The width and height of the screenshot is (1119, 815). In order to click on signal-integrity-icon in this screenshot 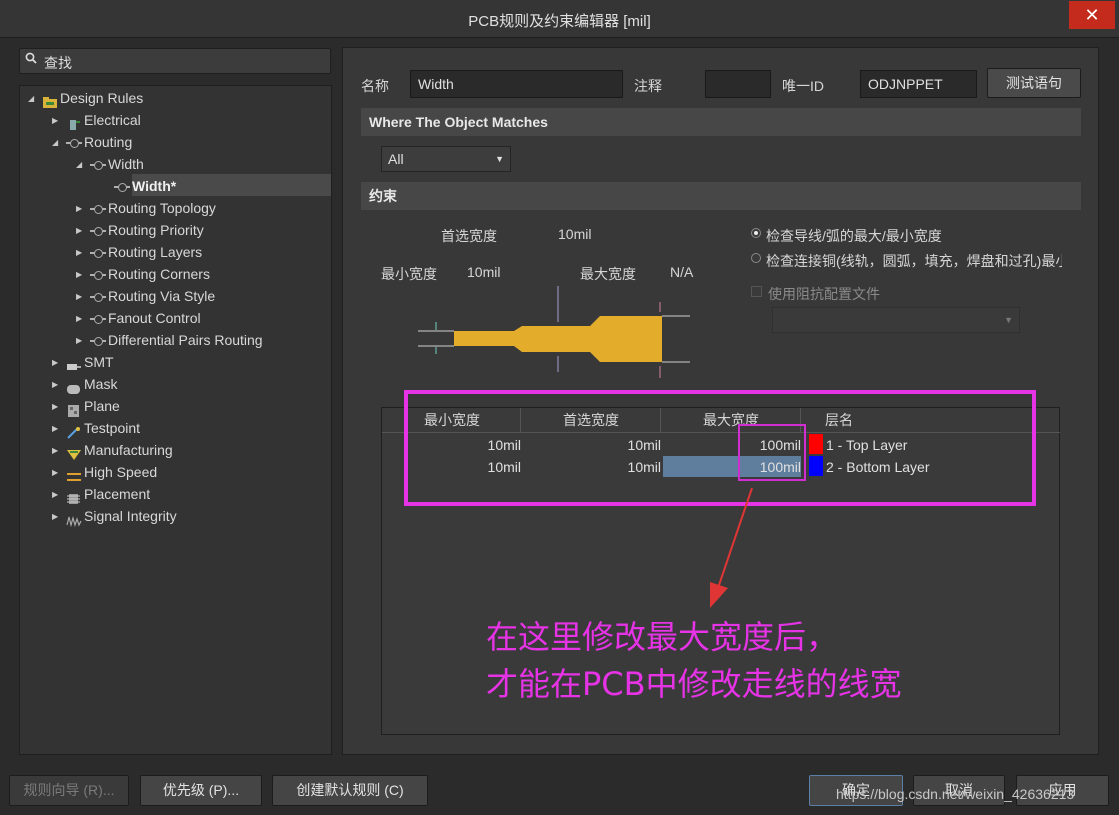, I will do `click(74, 519)`.